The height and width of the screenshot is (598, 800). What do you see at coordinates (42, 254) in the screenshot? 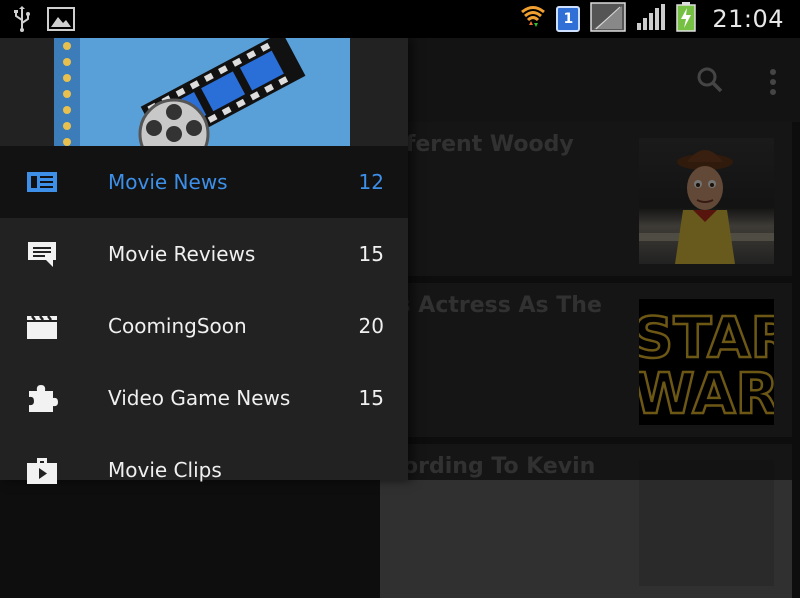
I see `comment-icon` at bounding box center [42, 254].